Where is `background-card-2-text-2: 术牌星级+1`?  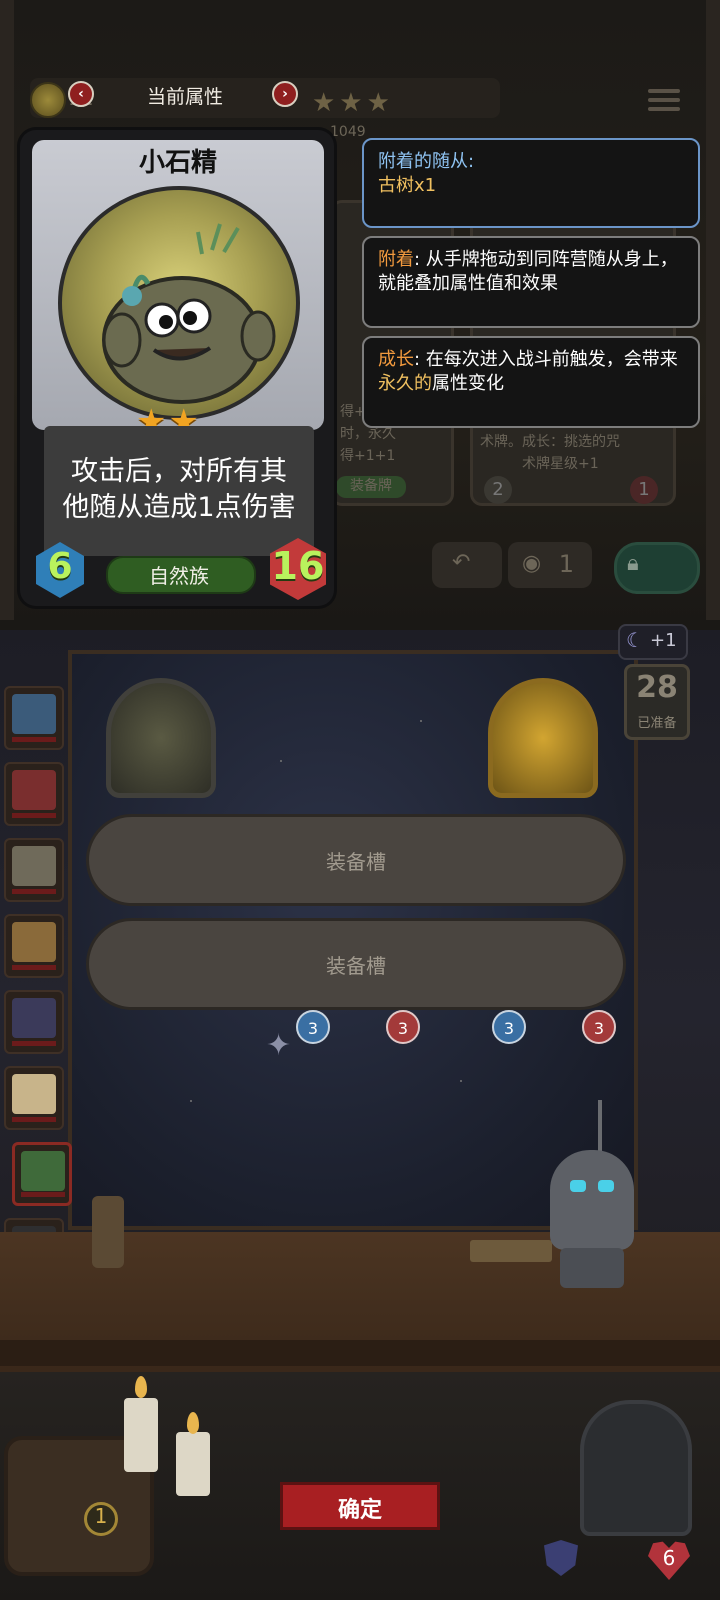 background-card-2-text-2: 术牌星级+1 is located at coordinates (560, 464).